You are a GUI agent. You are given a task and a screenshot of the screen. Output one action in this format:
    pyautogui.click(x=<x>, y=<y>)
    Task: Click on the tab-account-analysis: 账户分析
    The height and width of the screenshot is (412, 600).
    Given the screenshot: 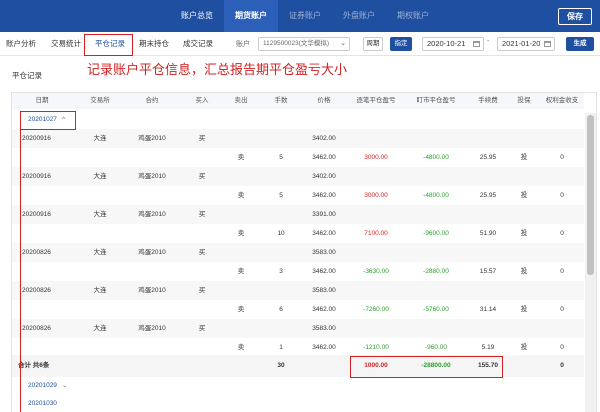 What is the action you would take?
    pyautogui.click(x=21, y=44)
    